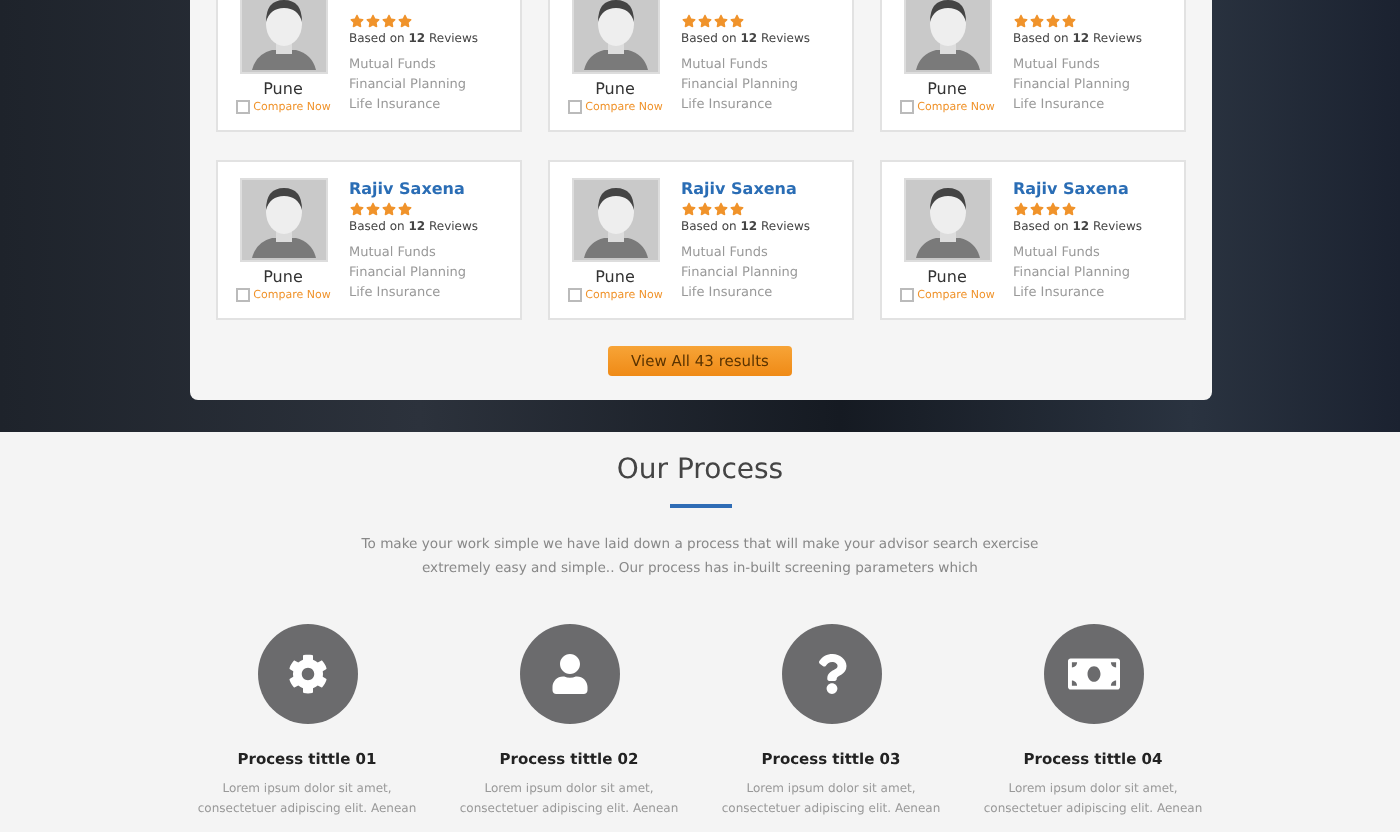 This screenshot has height=832, width=1400. I want to click on gear-icon, so click(307, 674).